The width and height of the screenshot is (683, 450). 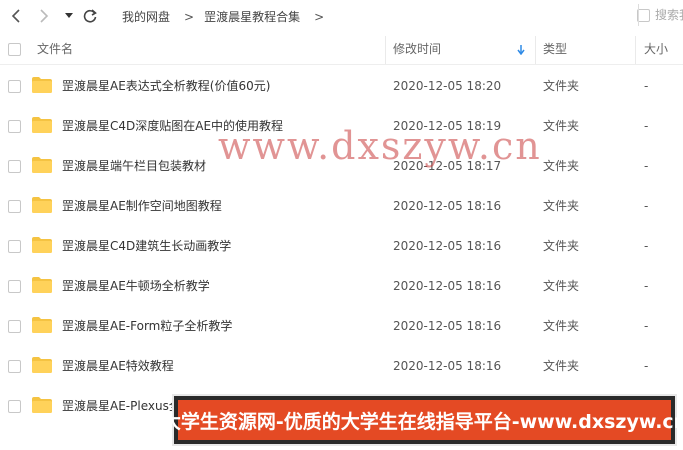 I want to click on search-input: 搜索我, so click(x=660, y=15).